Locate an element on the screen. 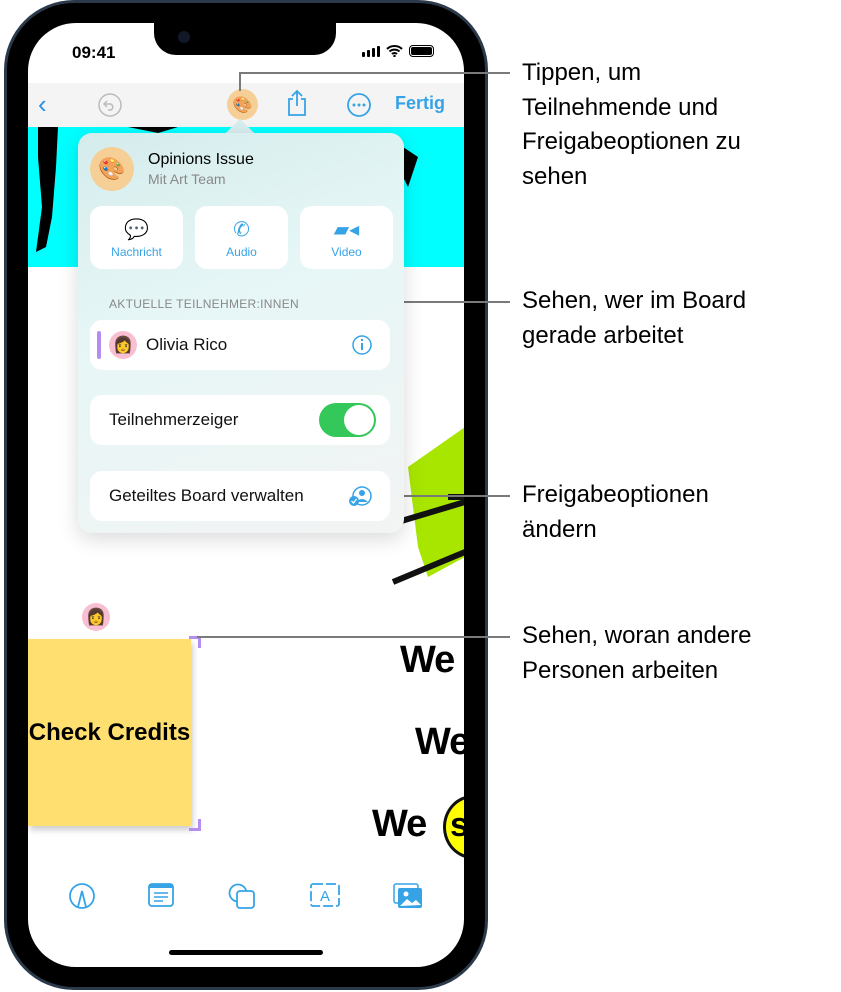  pointer-toggle-label: Teilnehmerzeiger is located at coordinates (174, 419).